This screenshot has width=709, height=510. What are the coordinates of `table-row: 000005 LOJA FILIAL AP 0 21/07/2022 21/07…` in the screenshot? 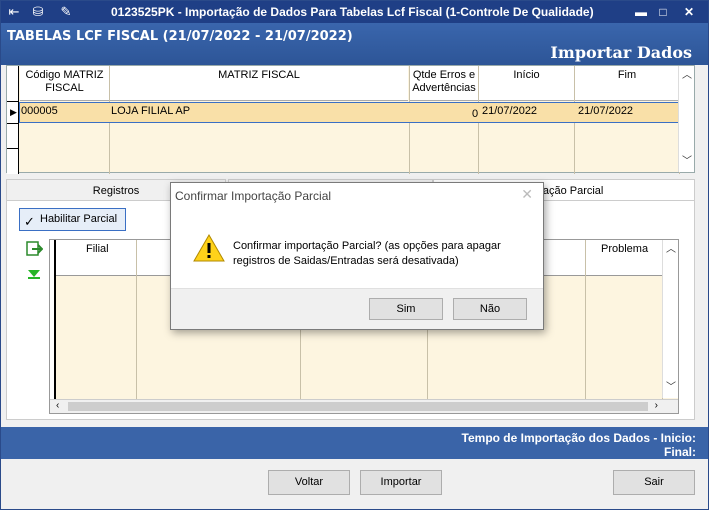 It's located at (350, 112).